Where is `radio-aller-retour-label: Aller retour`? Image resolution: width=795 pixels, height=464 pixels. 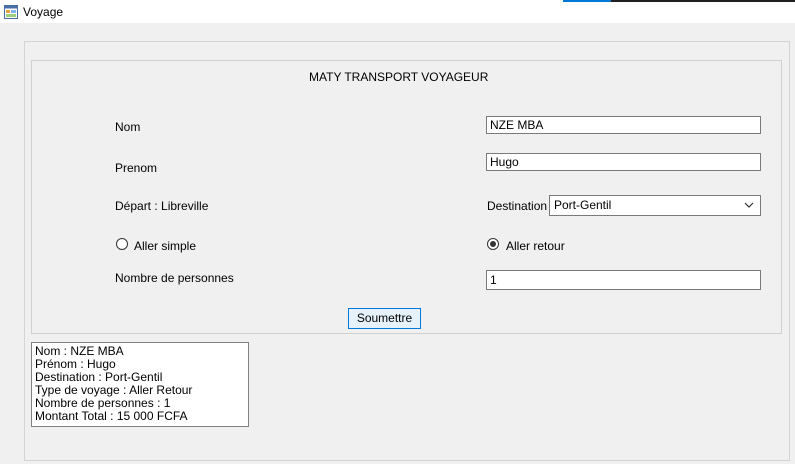 radio-aller-retour-label: Aller retour is located at coordinates (535, 246).